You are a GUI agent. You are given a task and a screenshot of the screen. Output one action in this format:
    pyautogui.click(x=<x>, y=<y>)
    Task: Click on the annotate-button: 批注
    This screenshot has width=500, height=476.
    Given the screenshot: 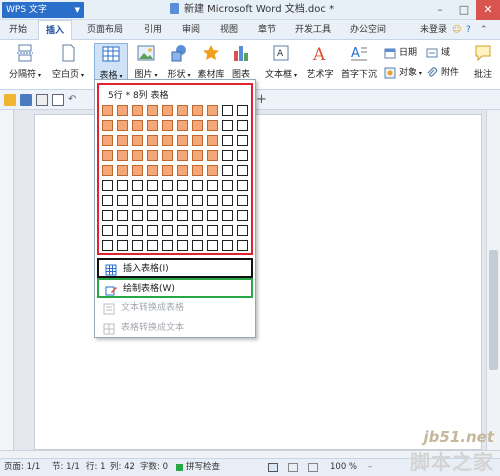 What is the action you would take?
    pyautogui.click(x=483, y=65)
    